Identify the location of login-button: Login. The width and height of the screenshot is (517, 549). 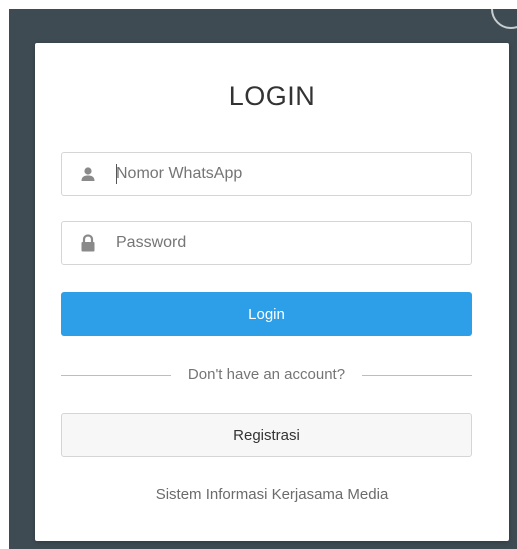
(266, 314).